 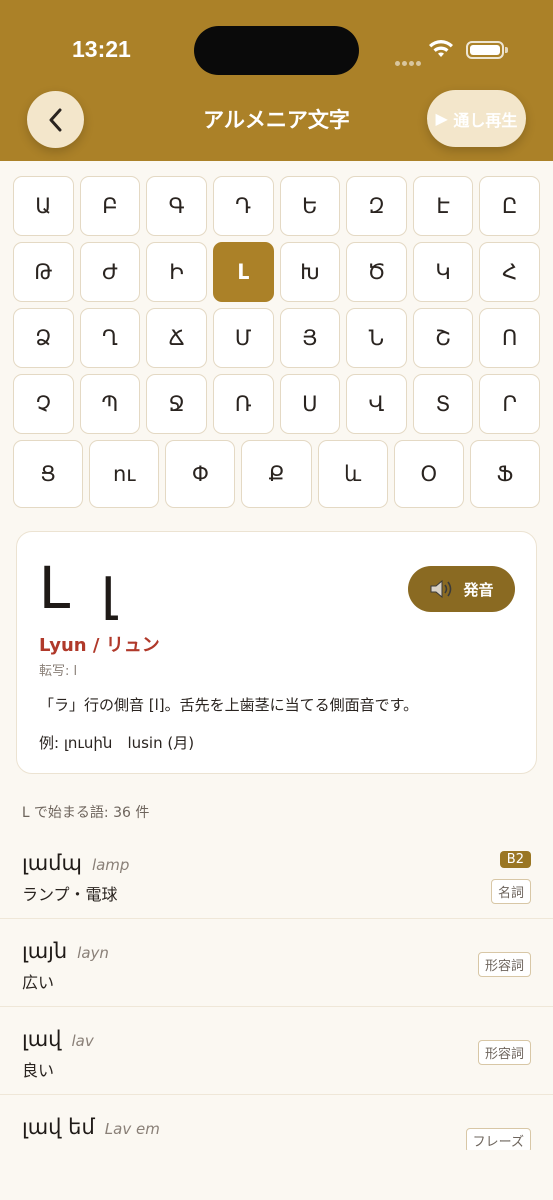 What do you see at coordinates (176, 272) in the screenshot?
I see `letter-key: Ի` at bounding box center [176, 272].